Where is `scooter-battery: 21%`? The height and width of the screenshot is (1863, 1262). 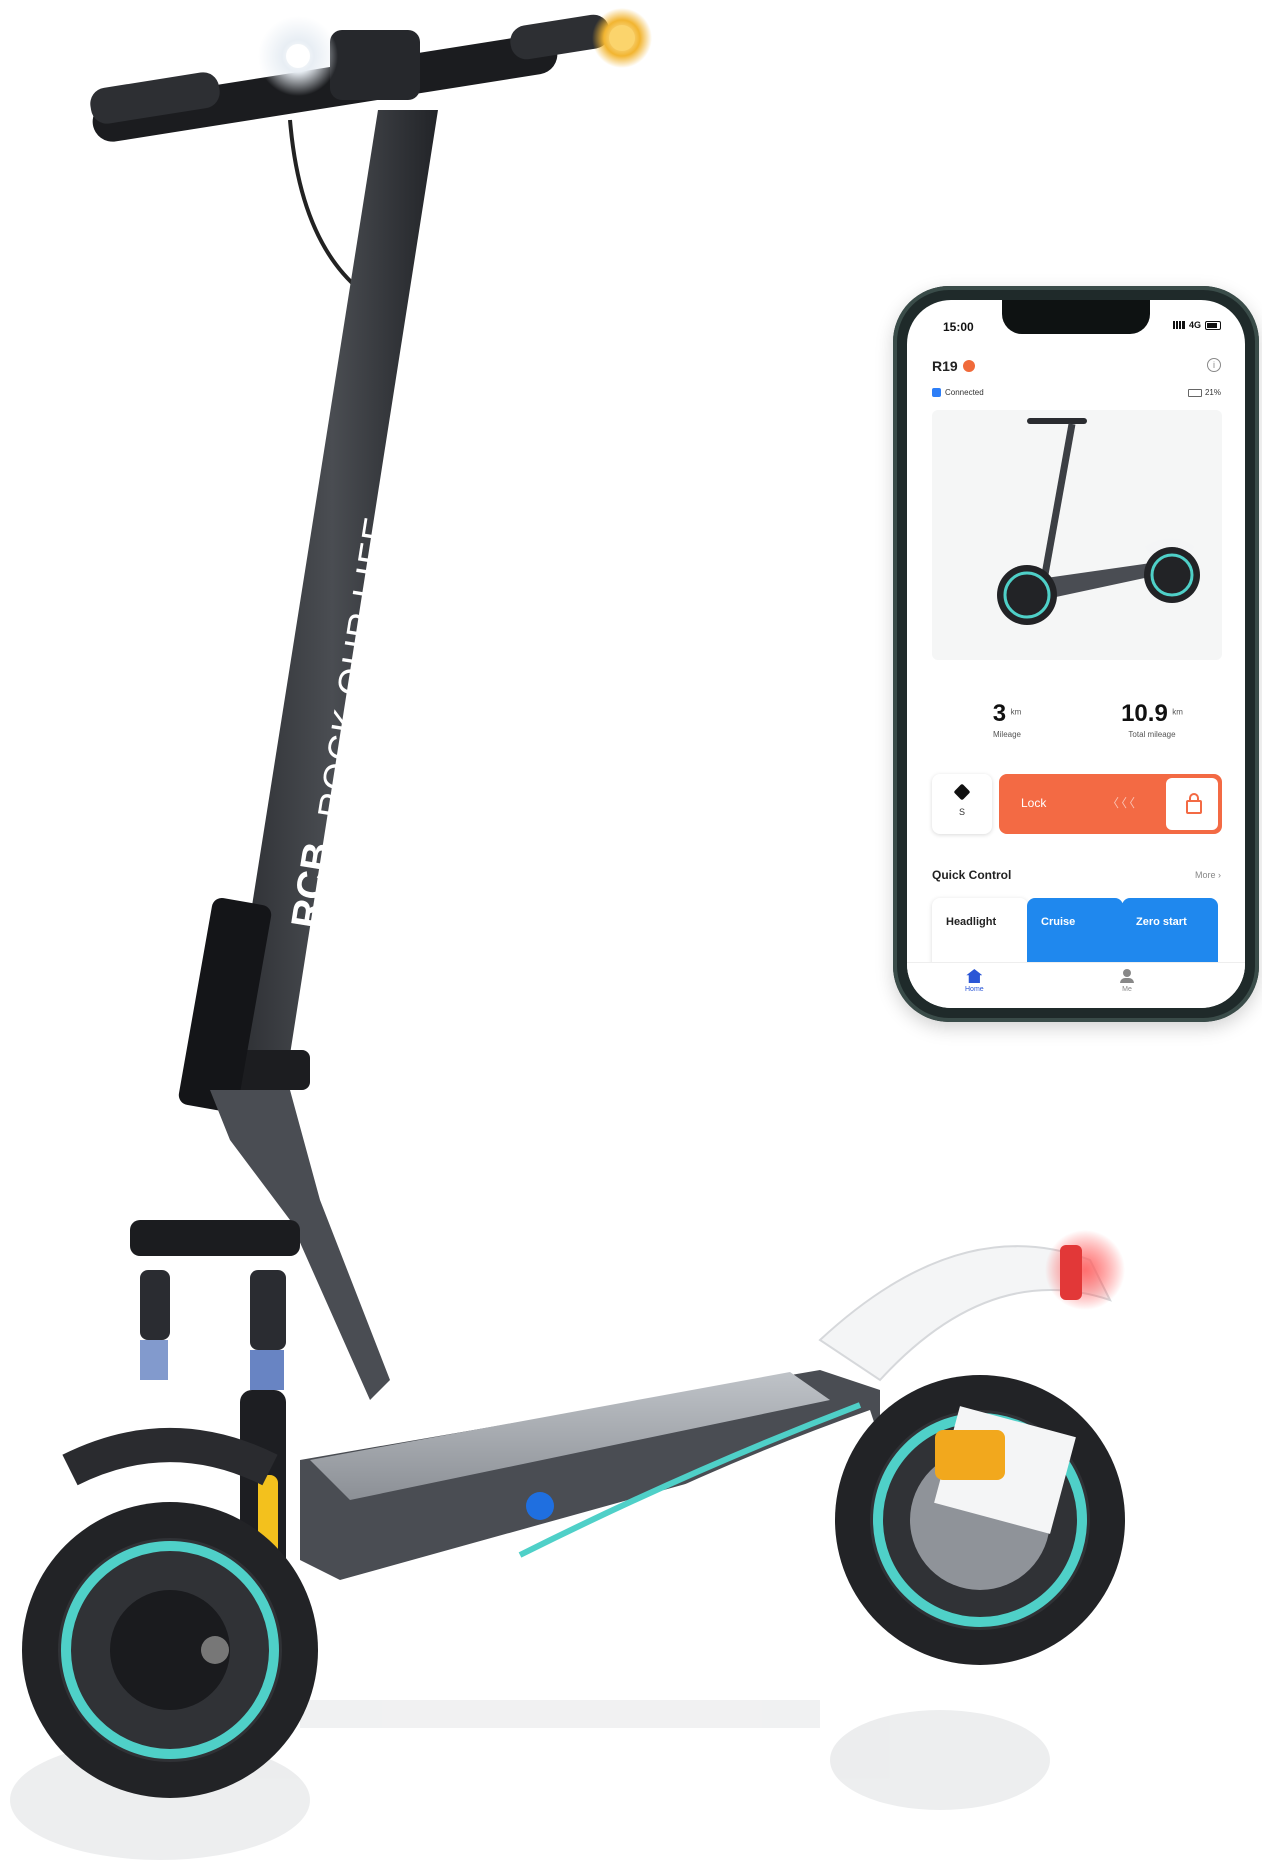
scooter-battery: 21% is located at coordinates (1204, 392).